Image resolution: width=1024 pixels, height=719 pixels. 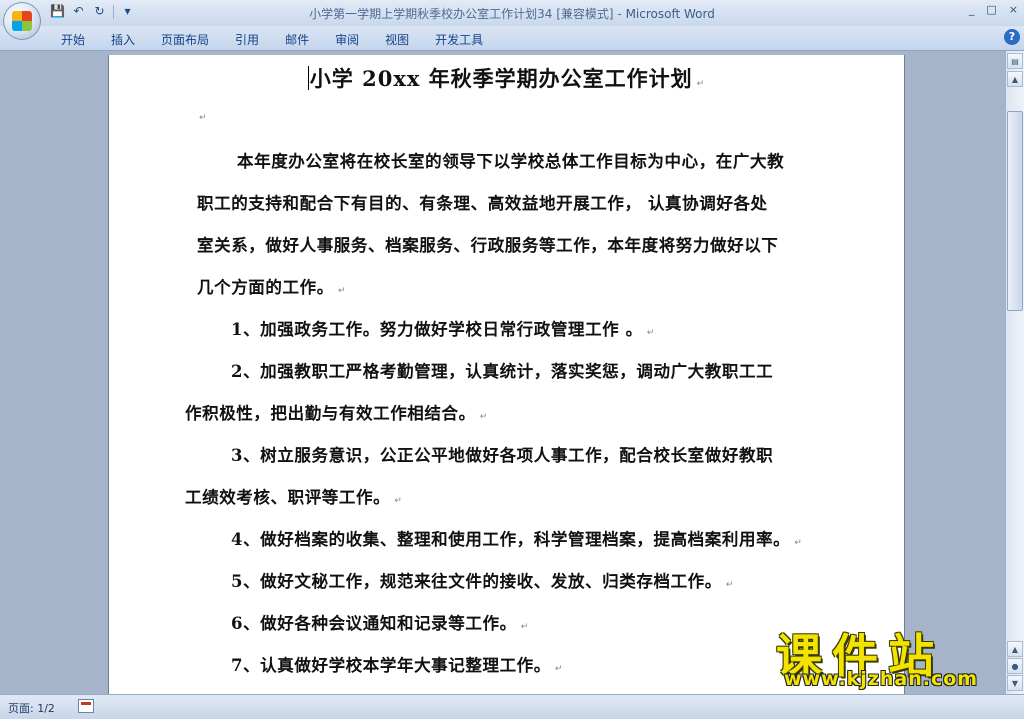 I want to click on scroll-up-icon: ▲, so click(x=1015, y=79).